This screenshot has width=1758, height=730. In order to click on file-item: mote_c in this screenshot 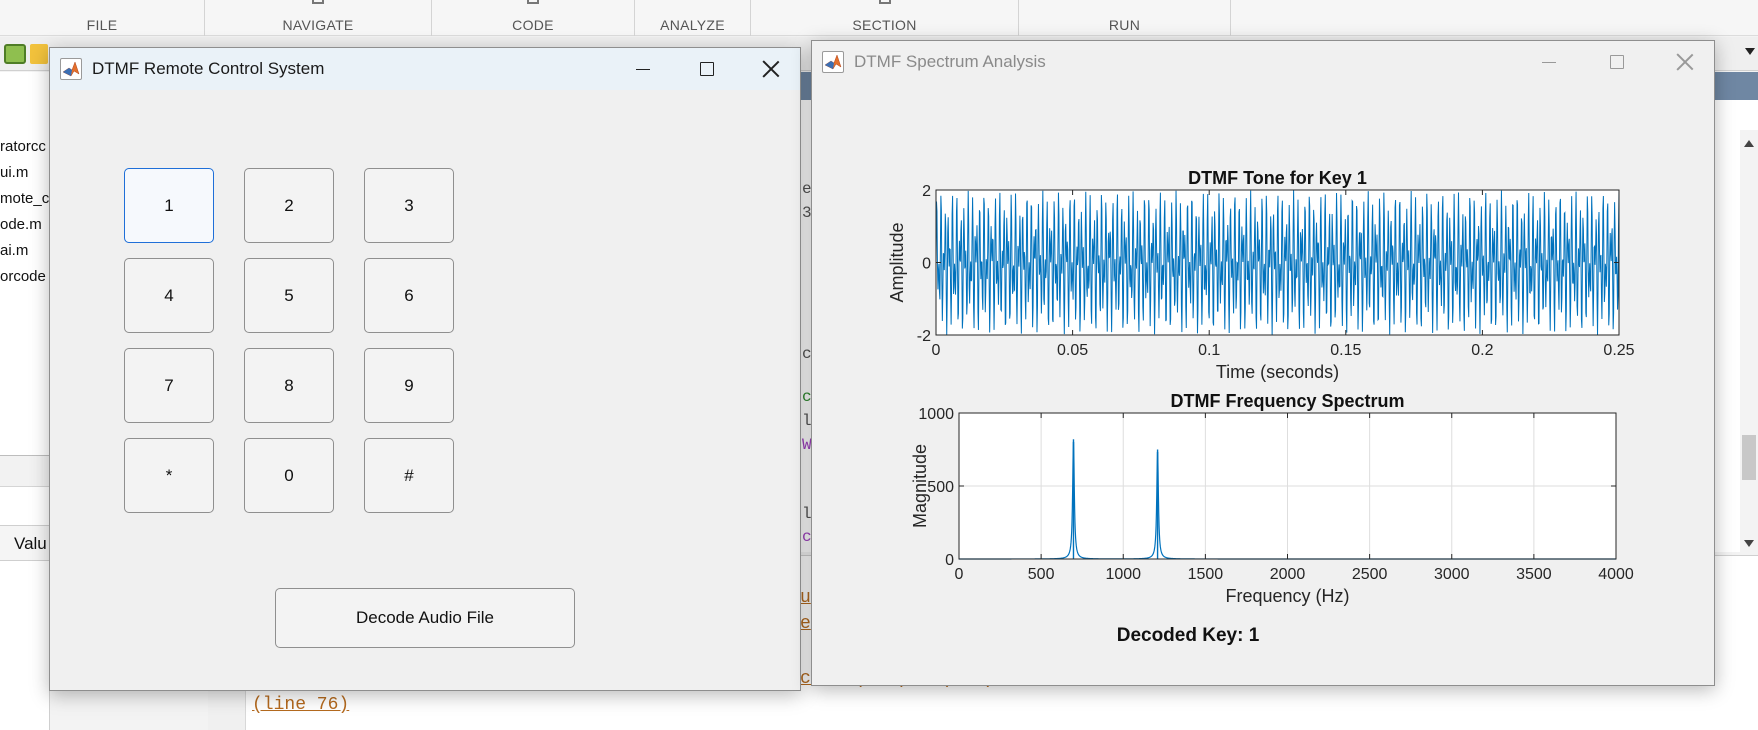, I will do `click(24, 198)`.